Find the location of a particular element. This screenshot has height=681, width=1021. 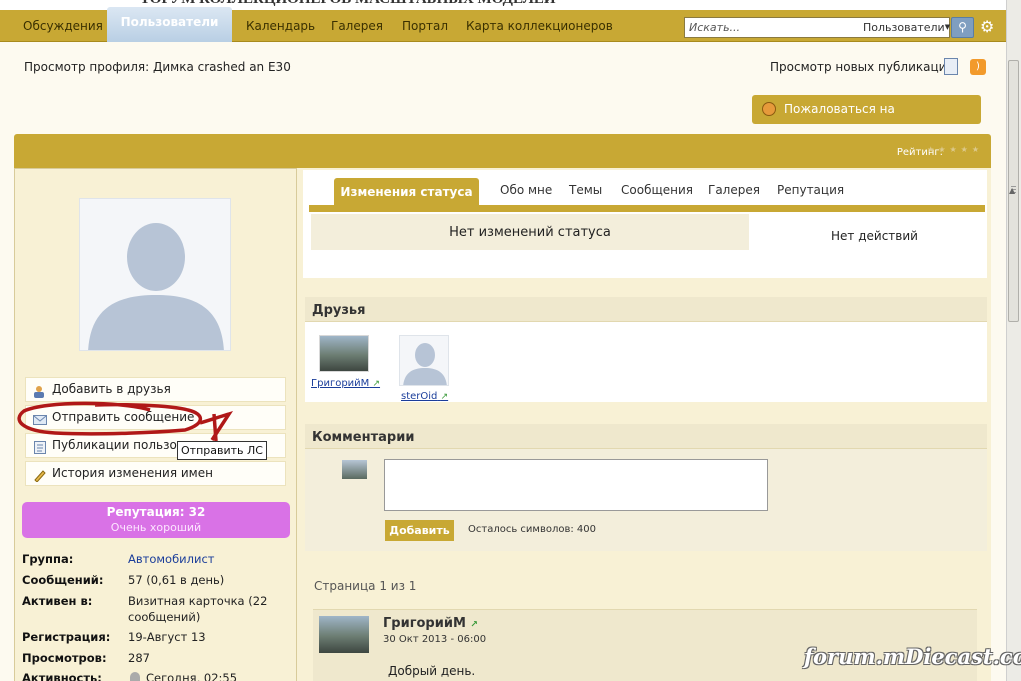

tab-status-updates: Изменения статуса is located at coordinates (406, 191).